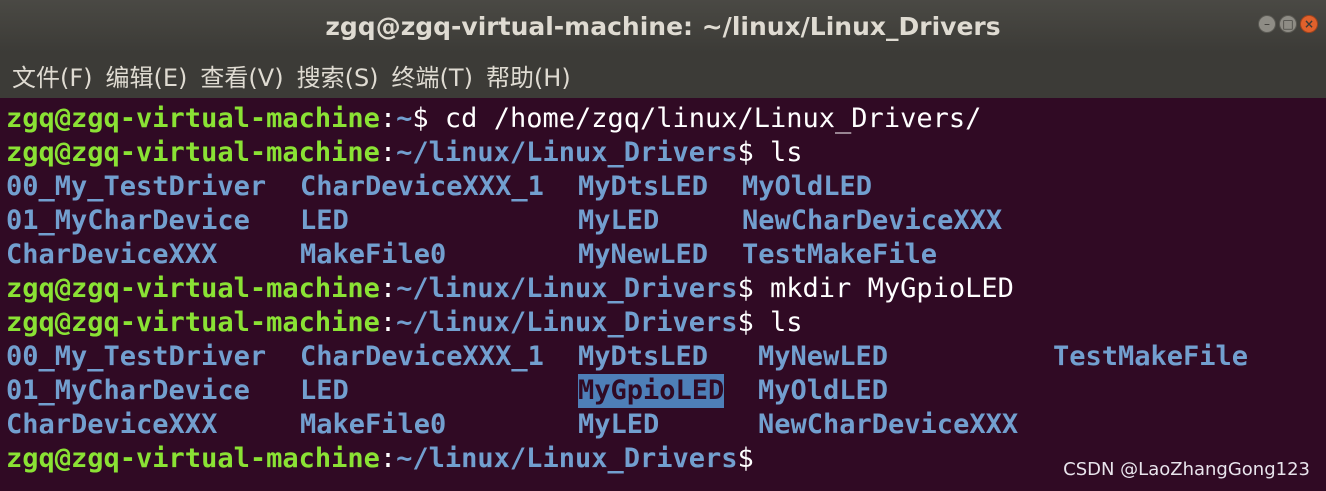  I want to click on close-icon: ×, so click(1309, 24).